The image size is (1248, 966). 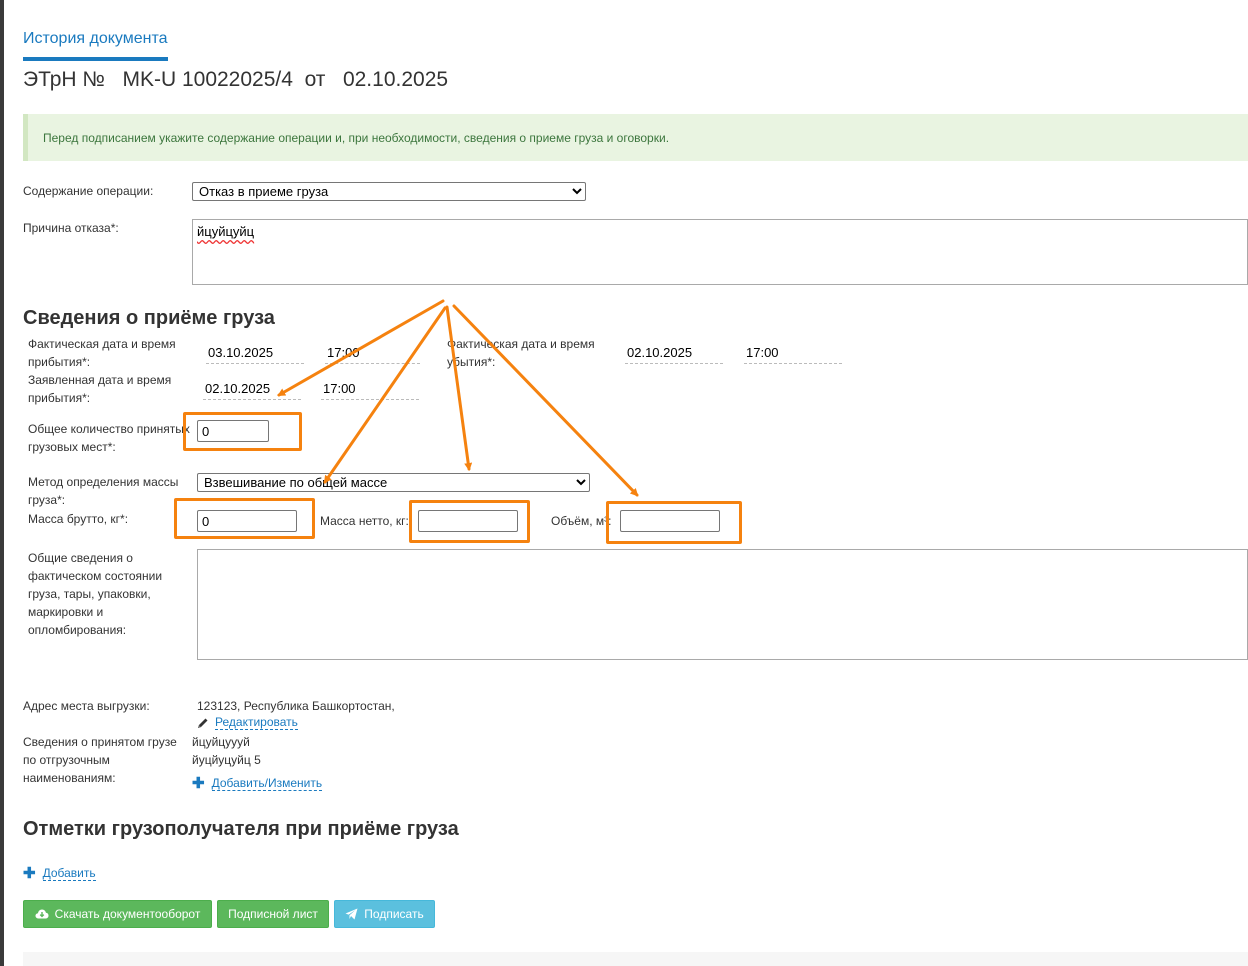 I want to click on paper-plane-icon, so click(x=351, y=914).